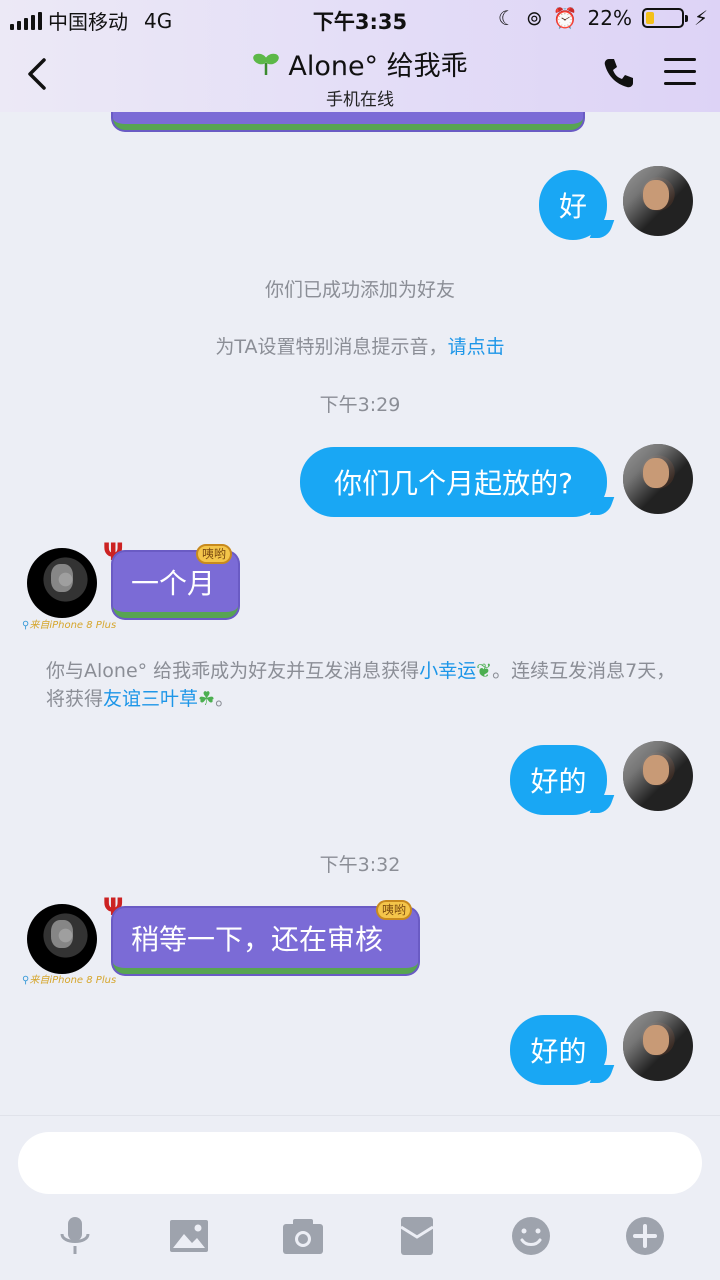 This screenshot has height=1280, width=720. What do you see at coordinates (531, 1236) in the screenshot?
I see `emoji-icon` at bounding box center [531, 1236].